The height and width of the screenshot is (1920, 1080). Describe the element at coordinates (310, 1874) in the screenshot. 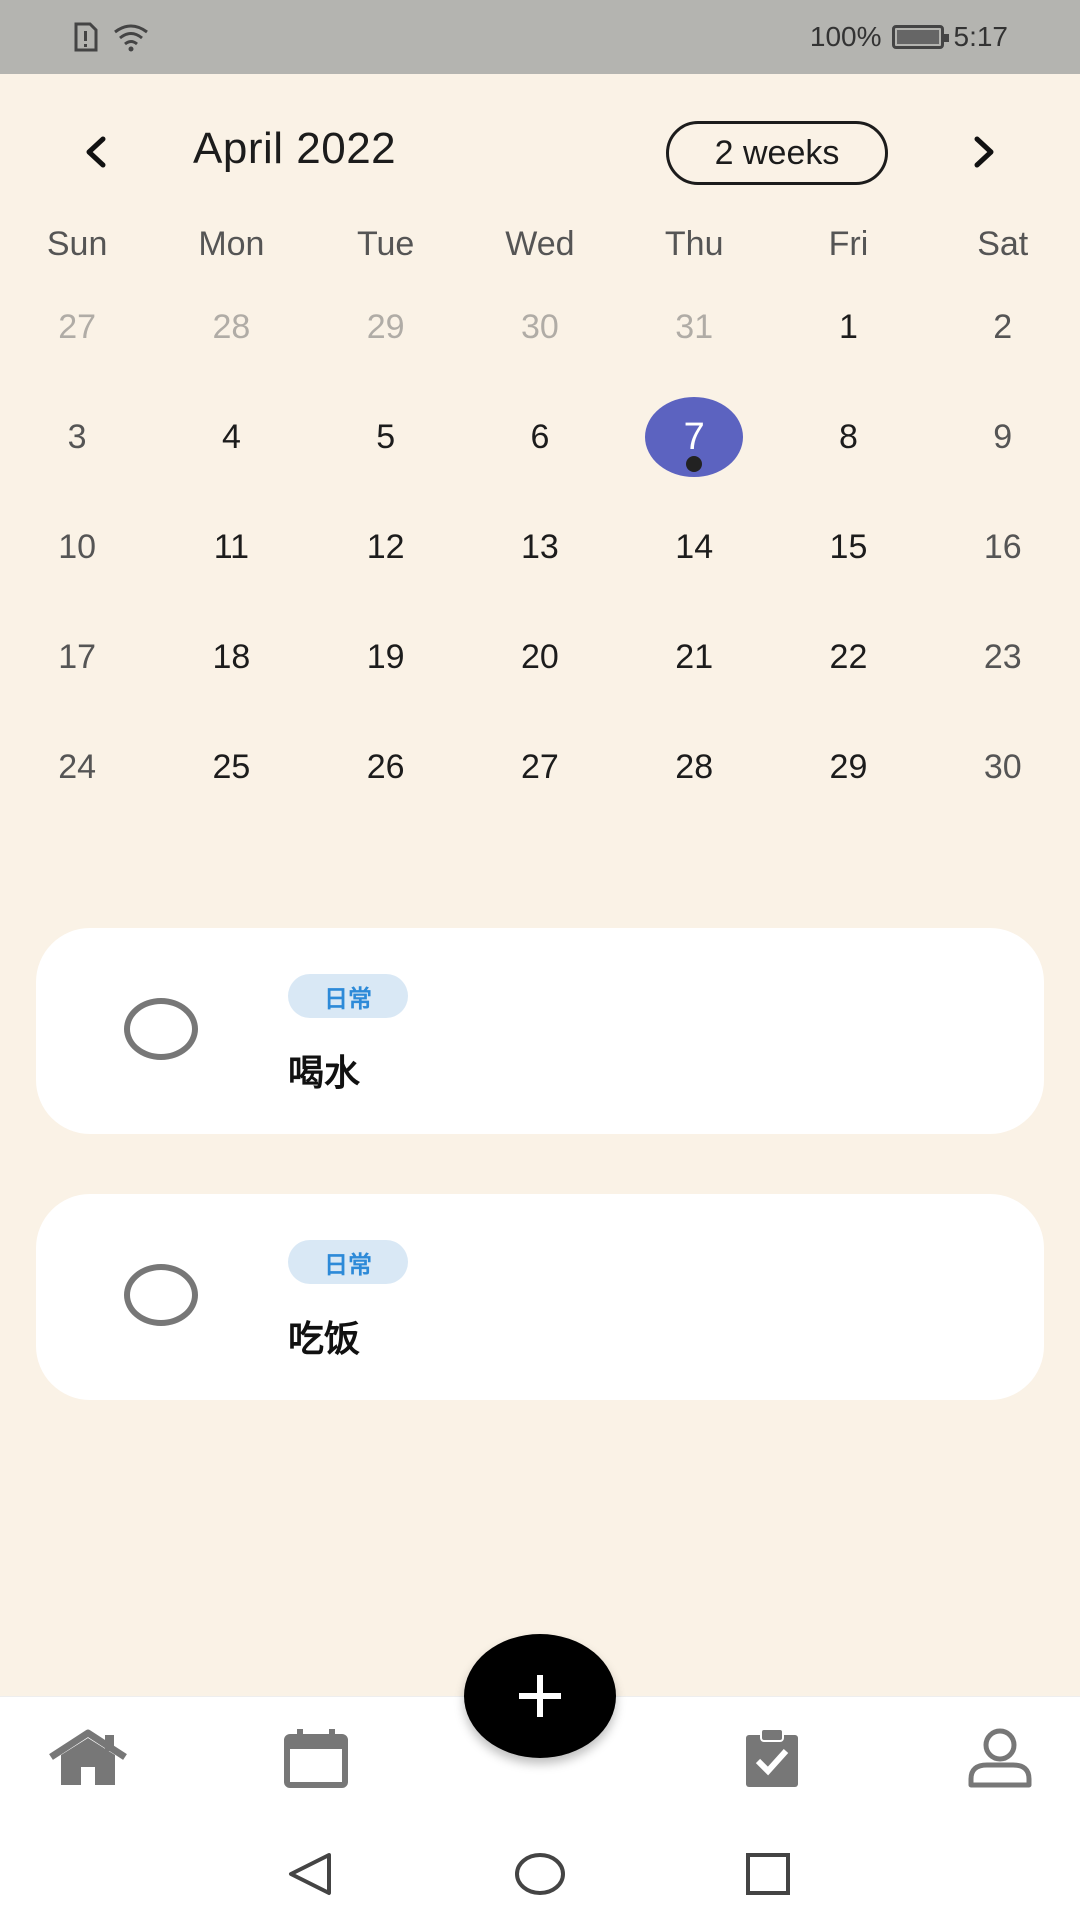

I see `back-icon` at that location.